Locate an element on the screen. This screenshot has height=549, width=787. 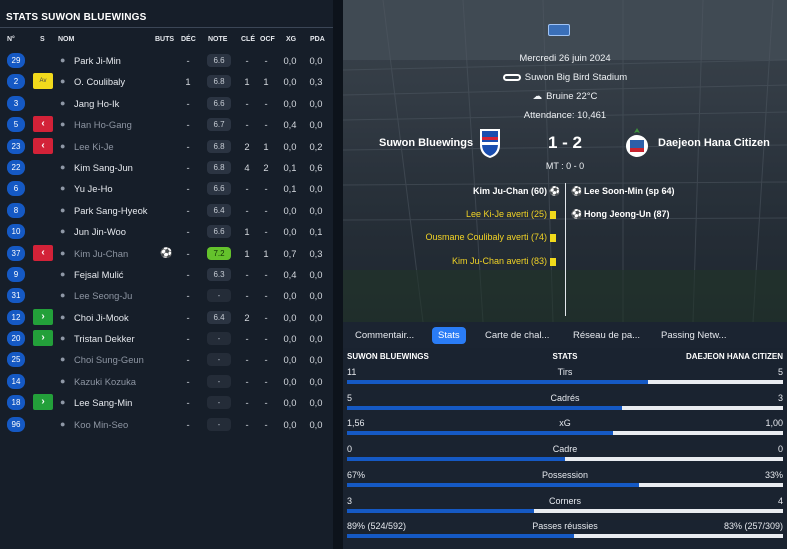
stat-name: Cadrés is located at coordinates (565, 397).